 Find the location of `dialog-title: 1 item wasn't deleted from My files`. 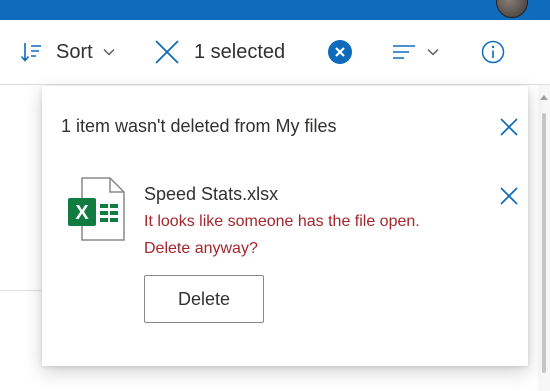

dialog-title: 1 item wasn't deleted from My files is located at coordinates (199, 126).